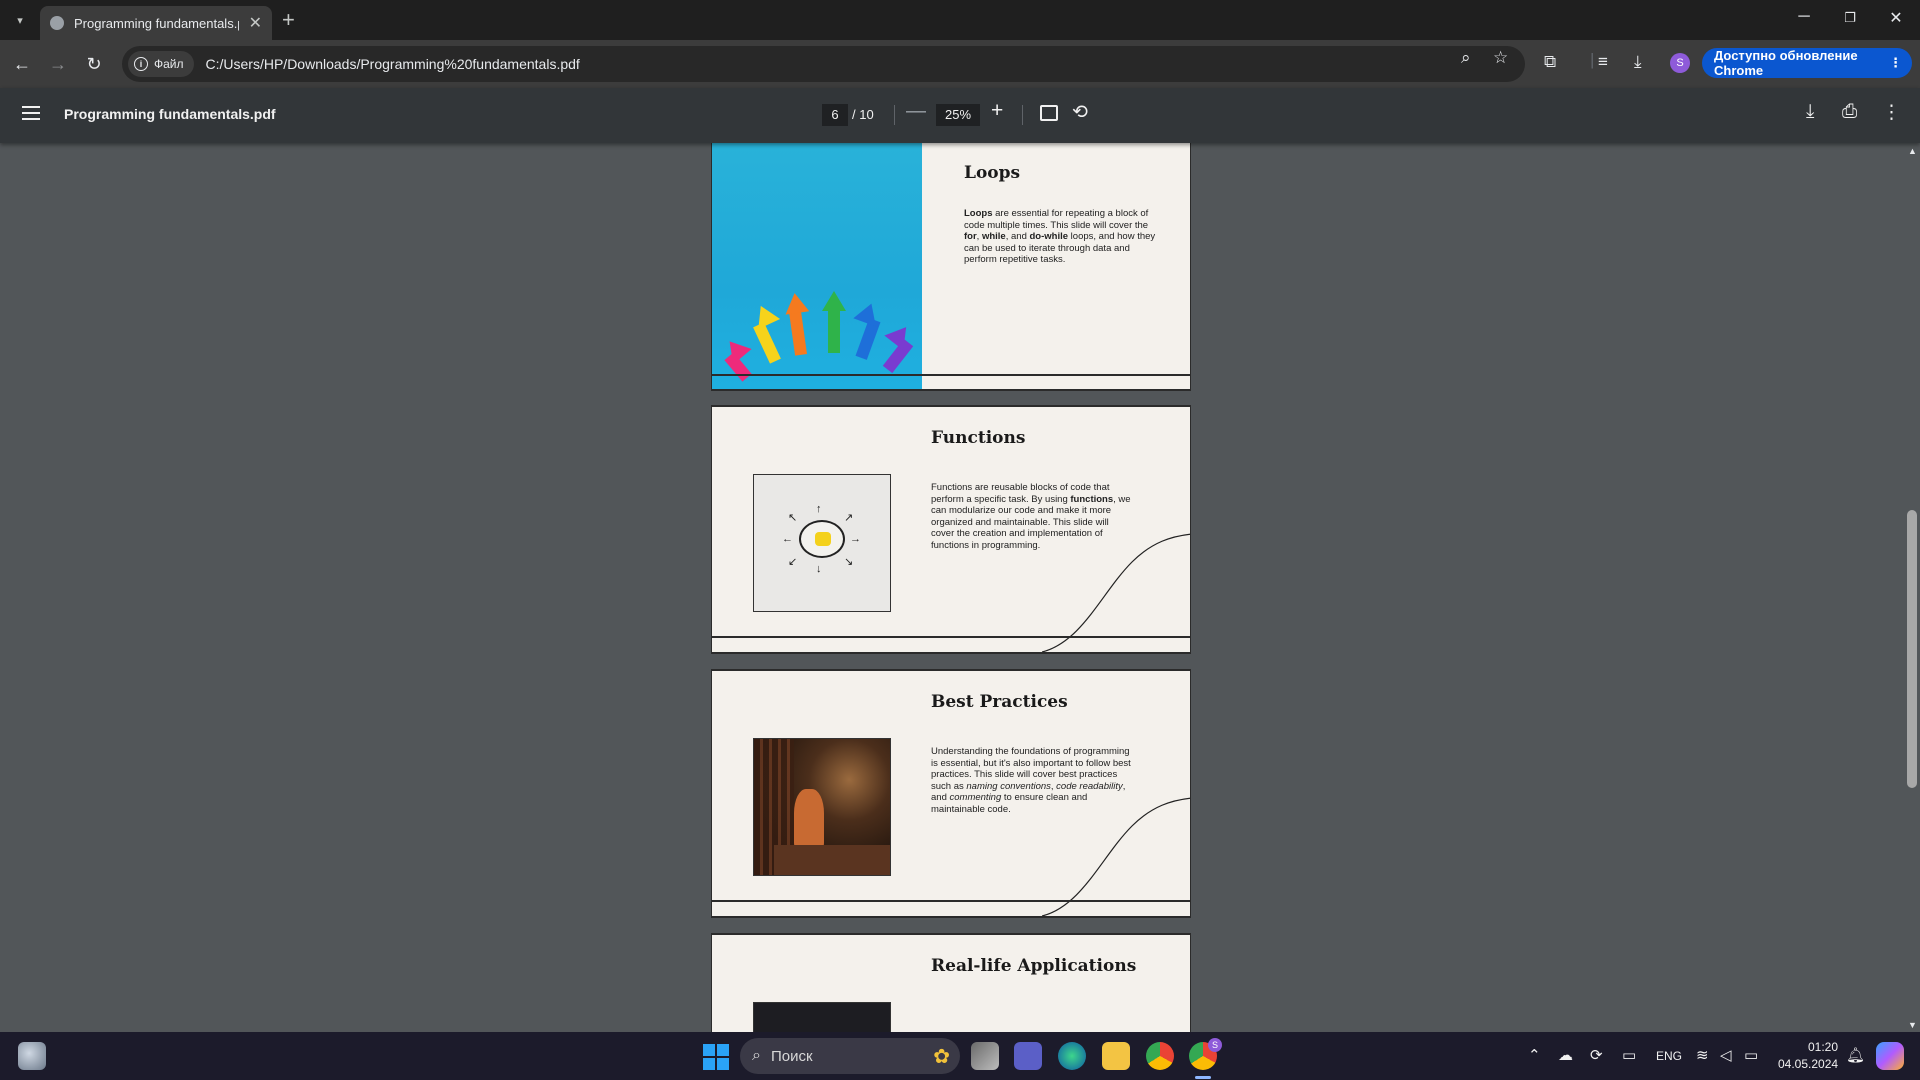  Describe the element at coordinates (1596, 1055) in the screenshot. I see `sync-icon: ⟳` at that location.